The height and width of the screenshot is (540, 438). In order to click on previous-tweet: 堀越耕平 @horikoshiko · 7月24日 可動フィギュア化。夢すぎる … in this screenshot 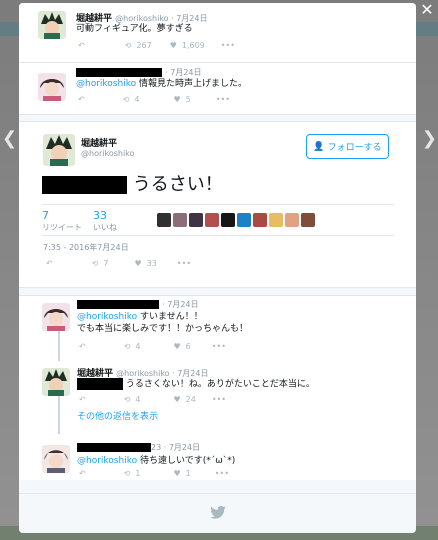, I will do `click(217, 33)`.